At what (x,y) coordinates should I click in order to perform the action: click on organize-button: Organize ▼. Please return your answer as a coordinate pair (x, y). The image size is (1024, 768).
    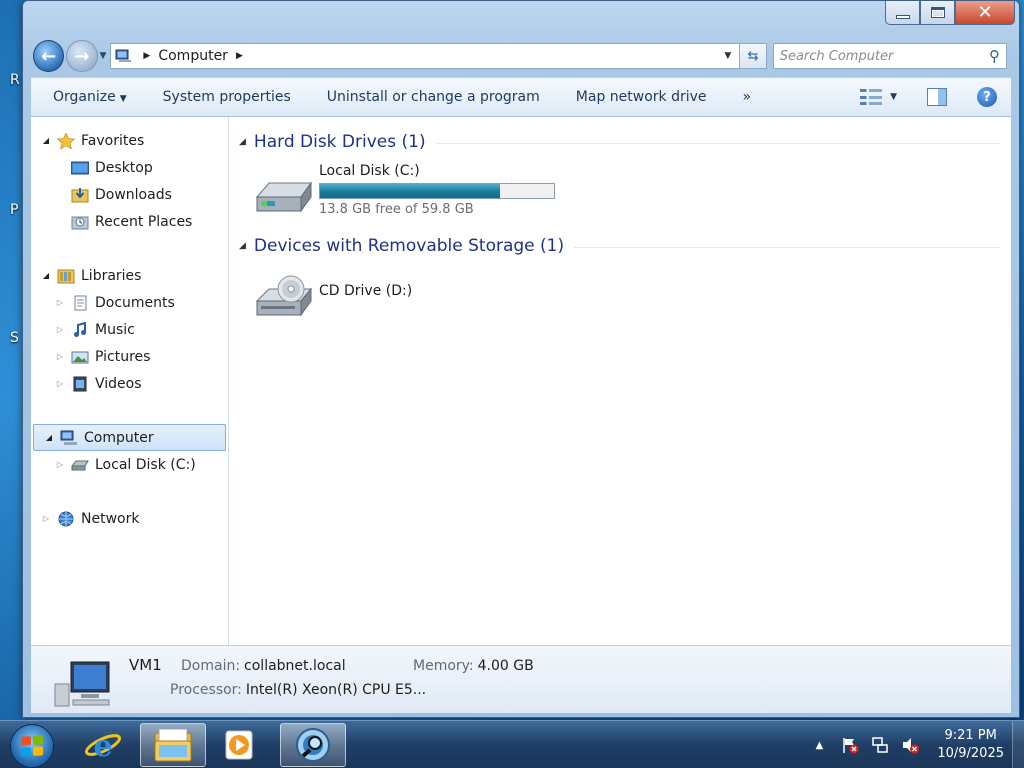
    Looking at the image, I should click on (88, 97).